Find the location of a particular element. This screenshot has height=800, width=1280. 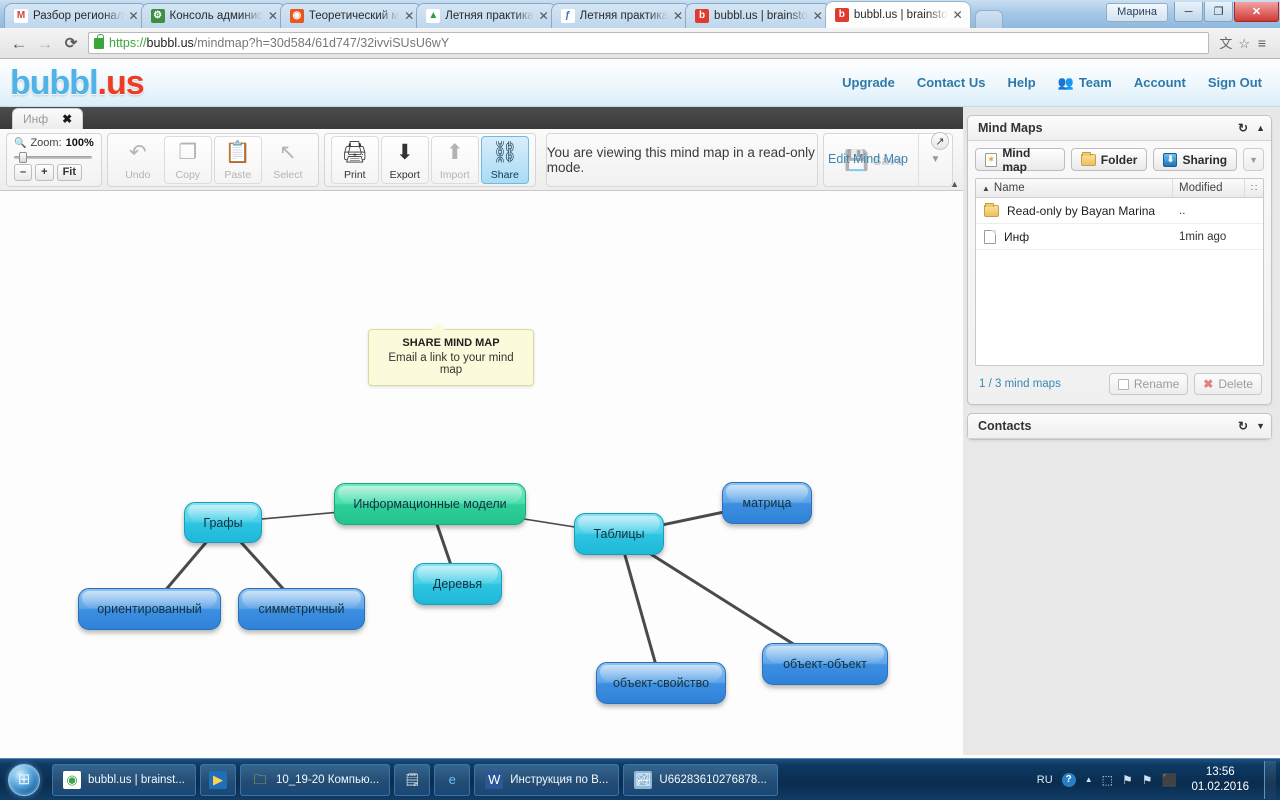

browser-tab-label: Консоль админис is located at coordinates (216, 16).